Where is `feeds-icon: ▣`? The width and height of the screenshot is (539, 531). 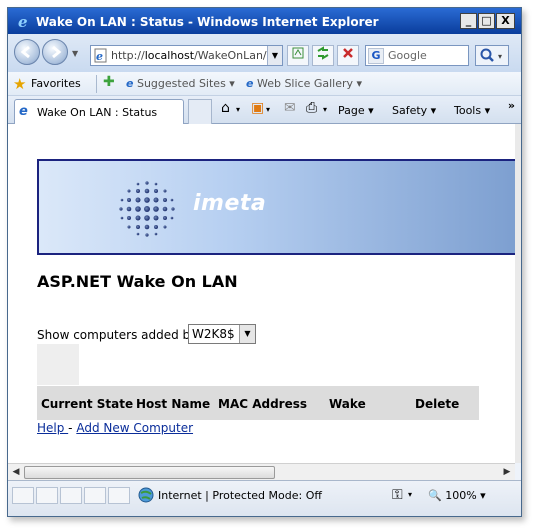
feeds-icon: ▣ is located at coordinates (257, 108).